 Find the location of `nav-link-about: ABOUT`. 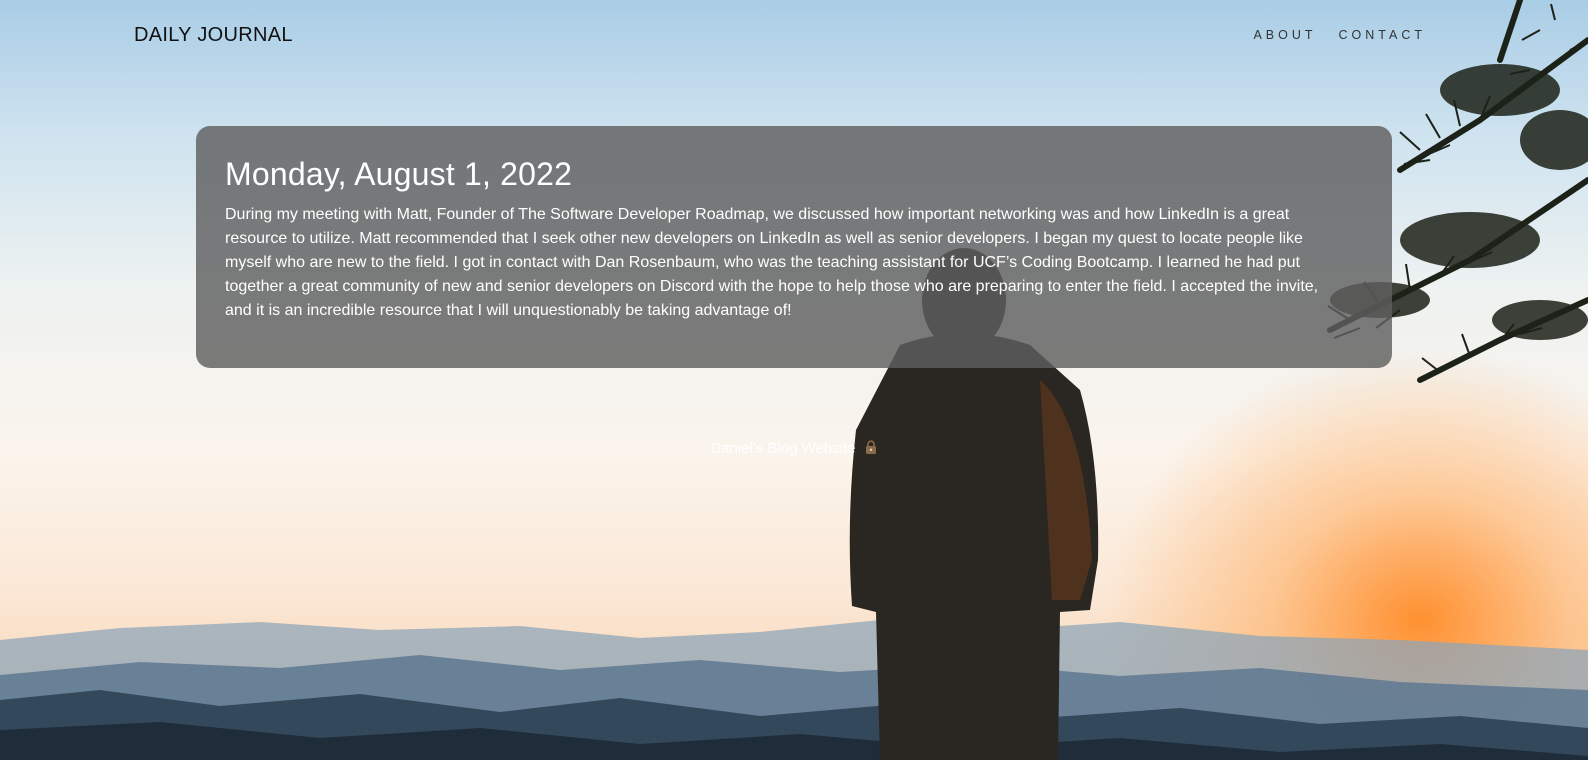

nav-link-about: ABOUT is located at coordinates (1284, 35).